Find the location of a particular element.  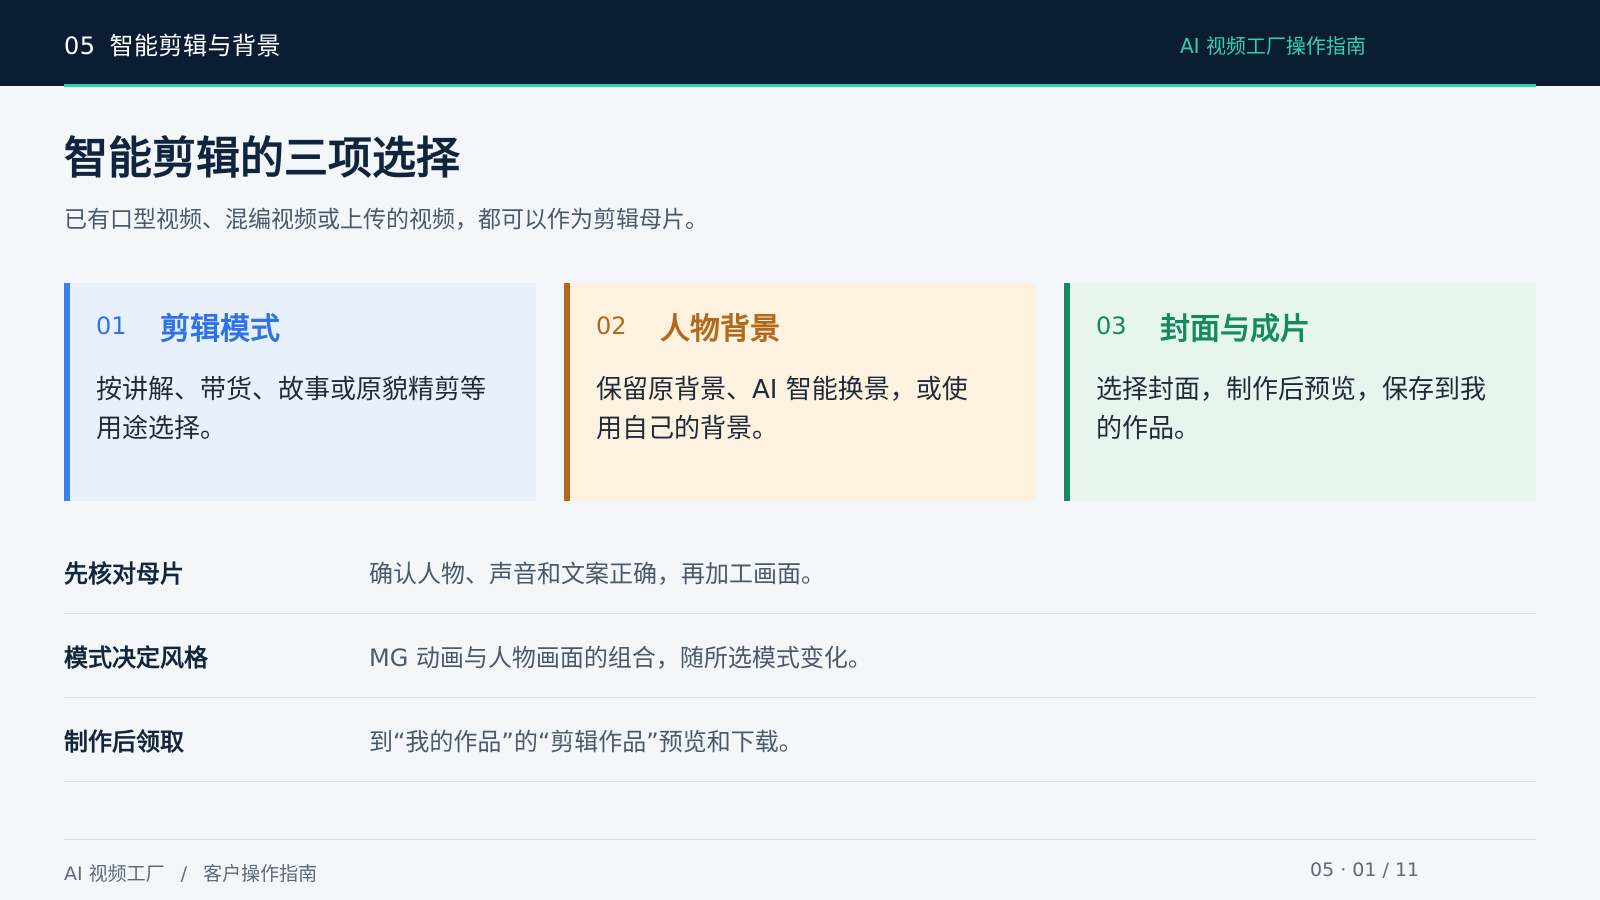

note-label: 制作后领取 is located at coordinates (124, 742).